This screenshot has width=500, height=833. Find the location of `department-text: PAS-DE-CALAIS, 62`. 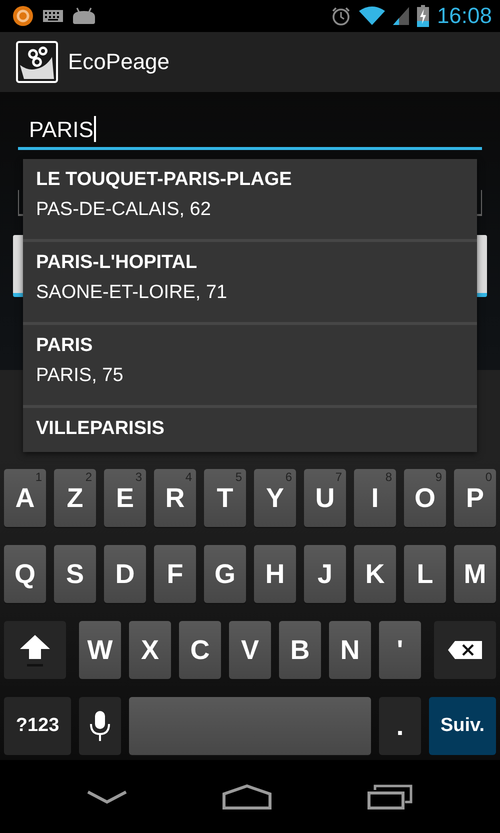

department-text: PAS-DE-CALAIS, 62 is located at coordinates (124, 210).